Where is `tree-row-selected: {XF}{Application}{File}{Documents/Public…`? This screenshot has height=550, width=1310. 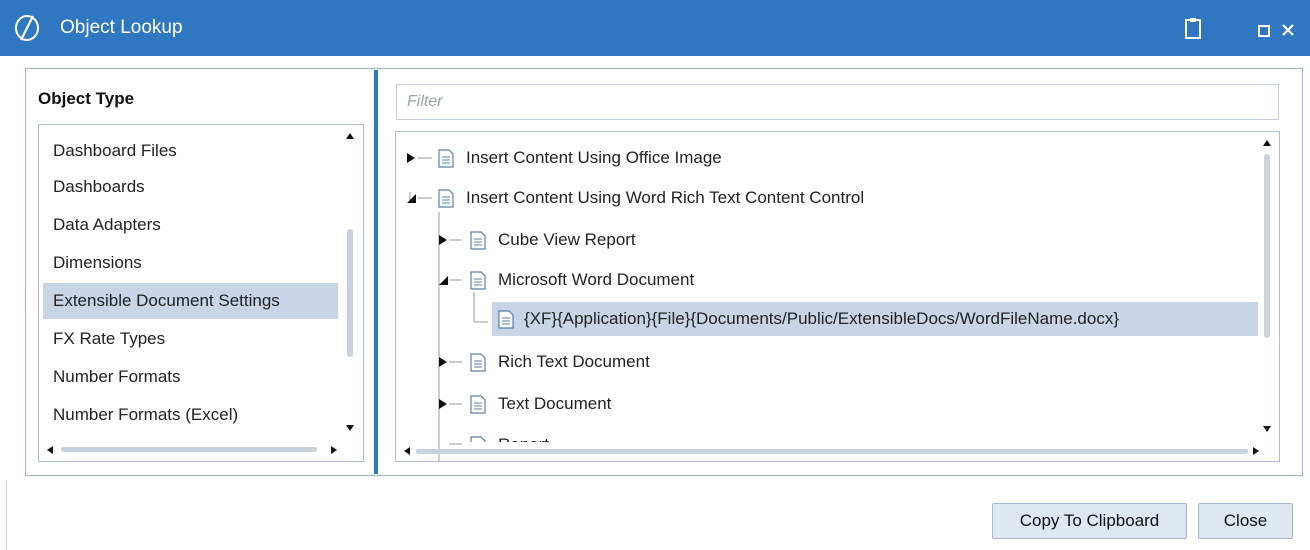 tree-row-selected: {XF}{Application}{File}{Documents/Public… is located at coordinates (875, 319).